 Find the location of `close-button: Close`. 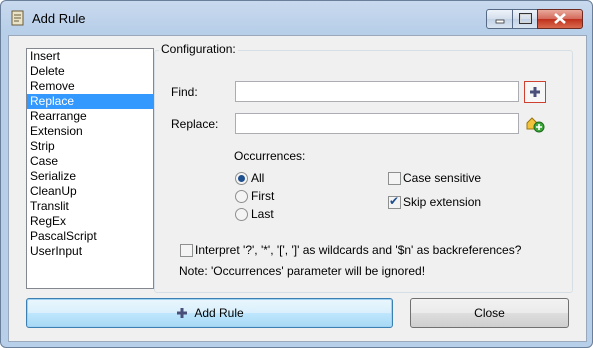

close-button: Close is located at coordinates (489, 313).